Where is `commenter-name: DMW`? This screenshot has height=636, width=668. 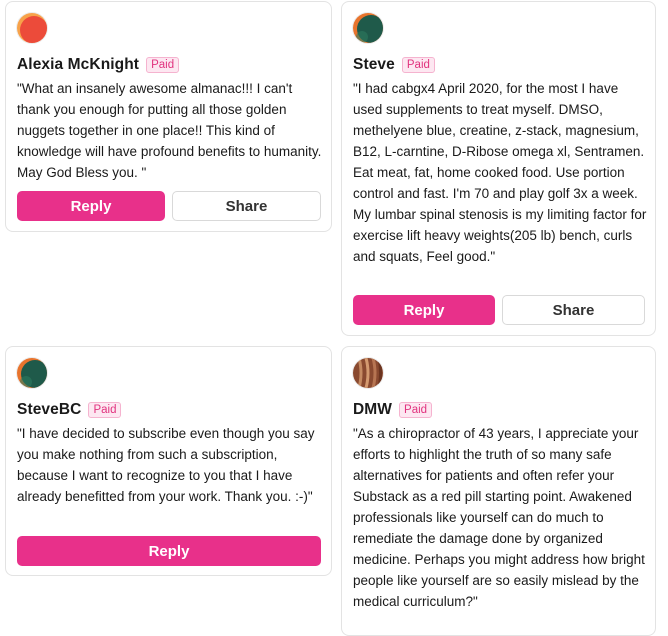
commenter-name: DMW is located at coordinates (372, 410).